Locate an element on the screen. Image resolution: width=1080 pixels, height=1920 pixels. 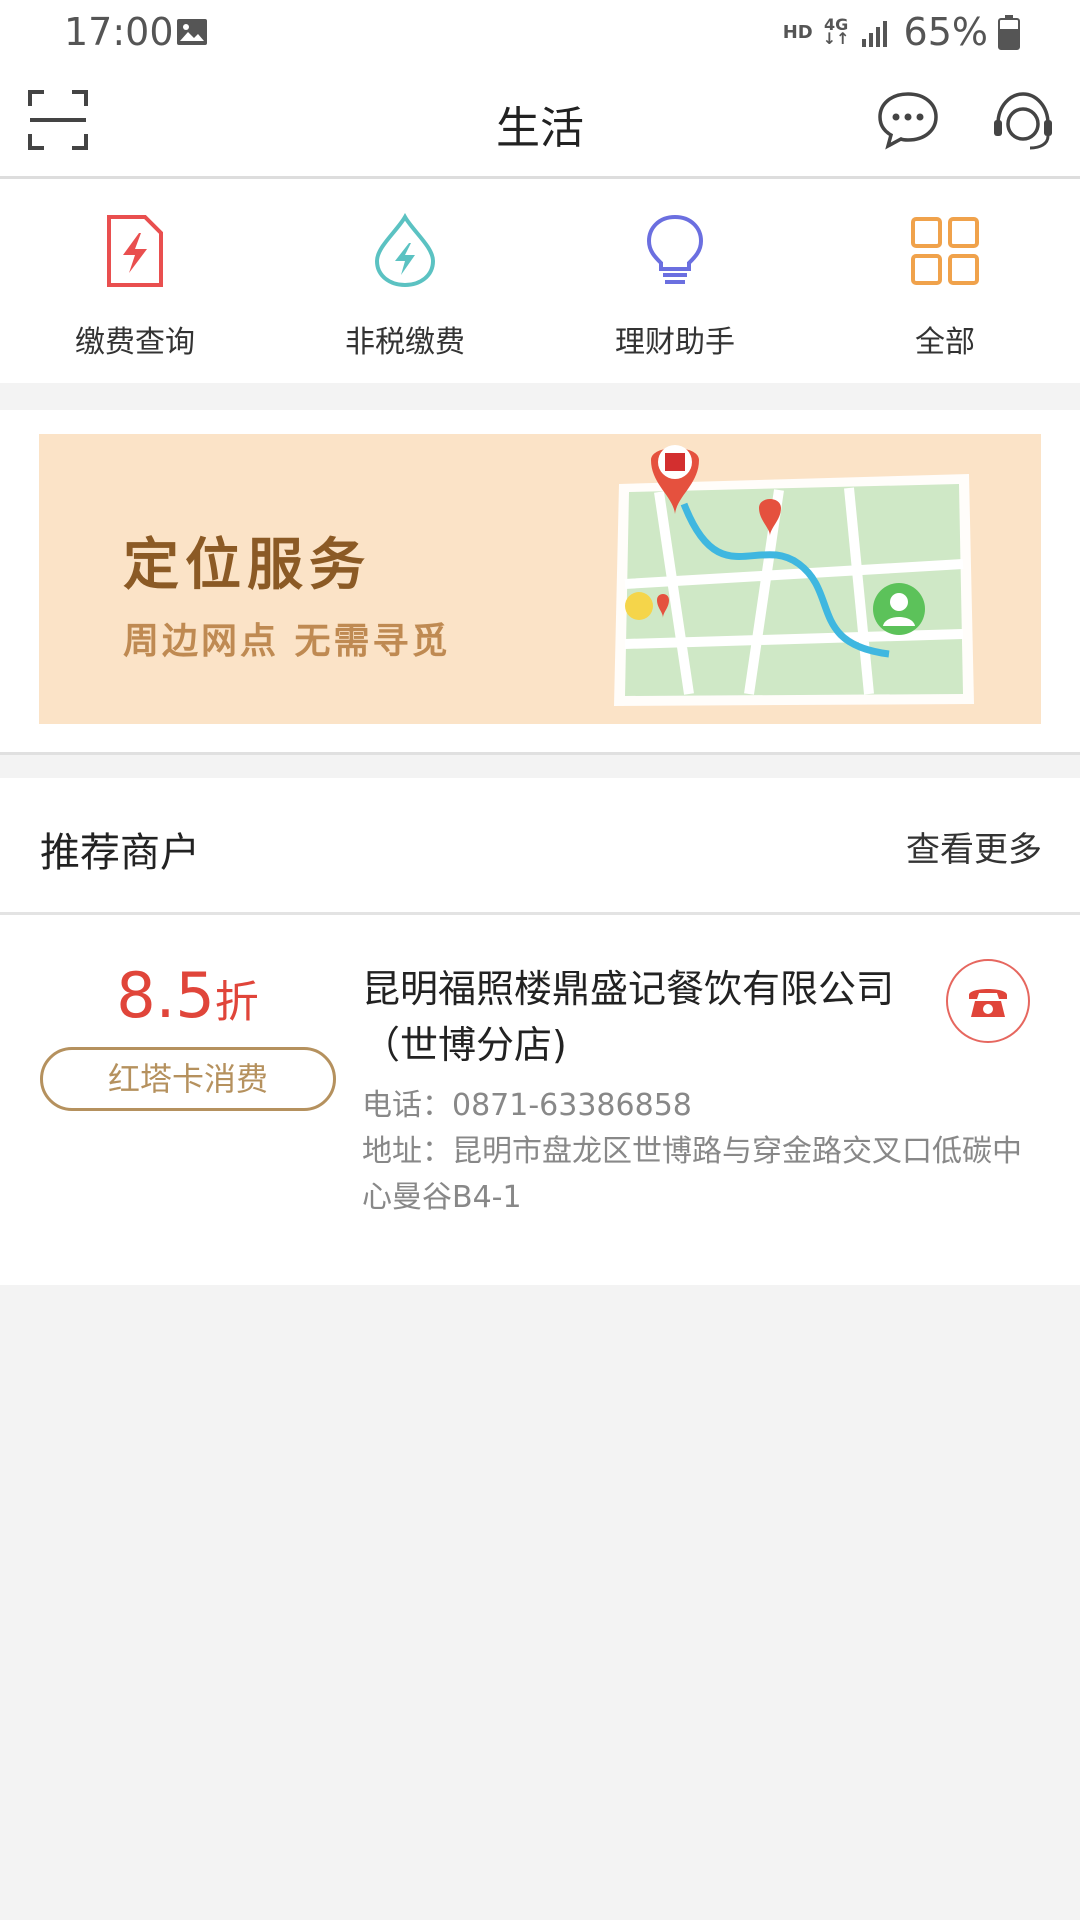
view-more-link: 查看更多 is located at coordinates (974, 846).